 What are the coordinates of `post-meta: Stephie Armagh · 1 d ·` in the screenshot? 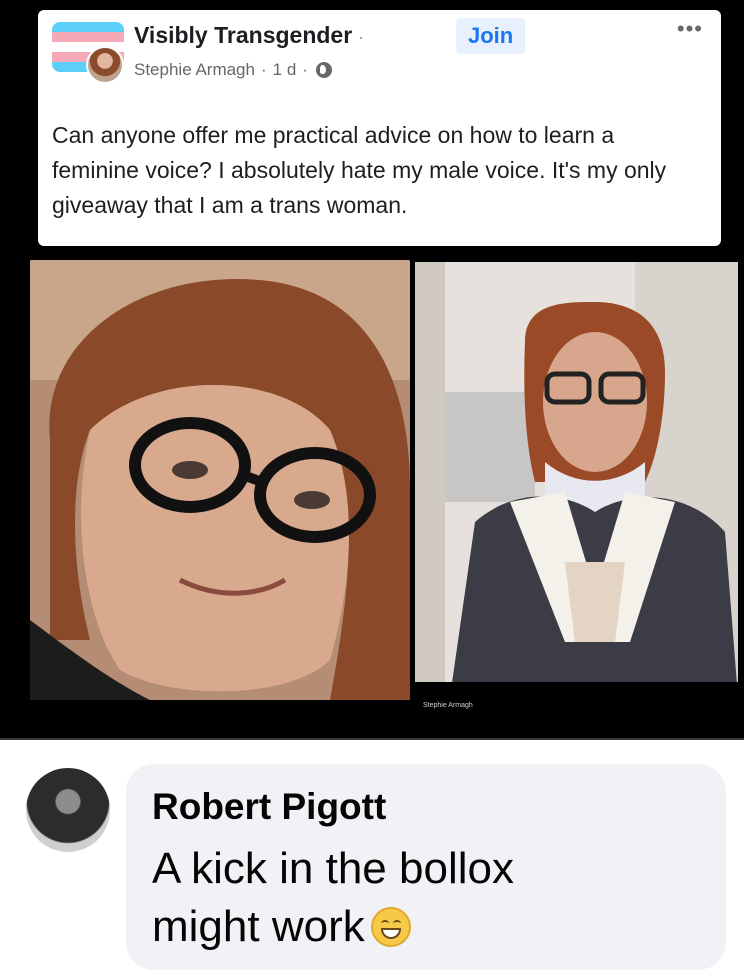 It's located at (233, 70).